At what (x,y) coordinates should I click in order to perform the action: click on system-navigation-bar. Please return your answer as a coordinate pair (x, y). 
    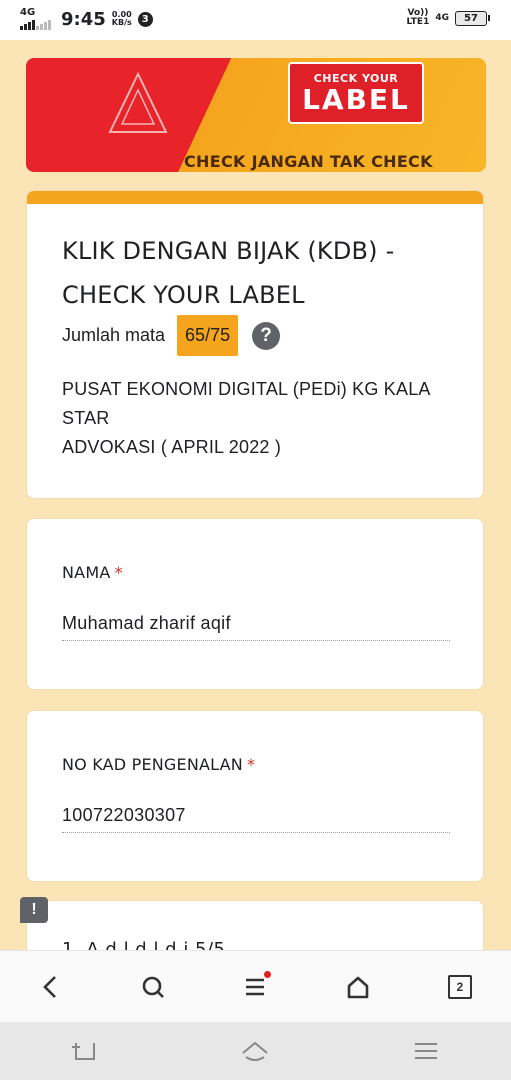
    Looking at the image, I should click on (255, 1051).